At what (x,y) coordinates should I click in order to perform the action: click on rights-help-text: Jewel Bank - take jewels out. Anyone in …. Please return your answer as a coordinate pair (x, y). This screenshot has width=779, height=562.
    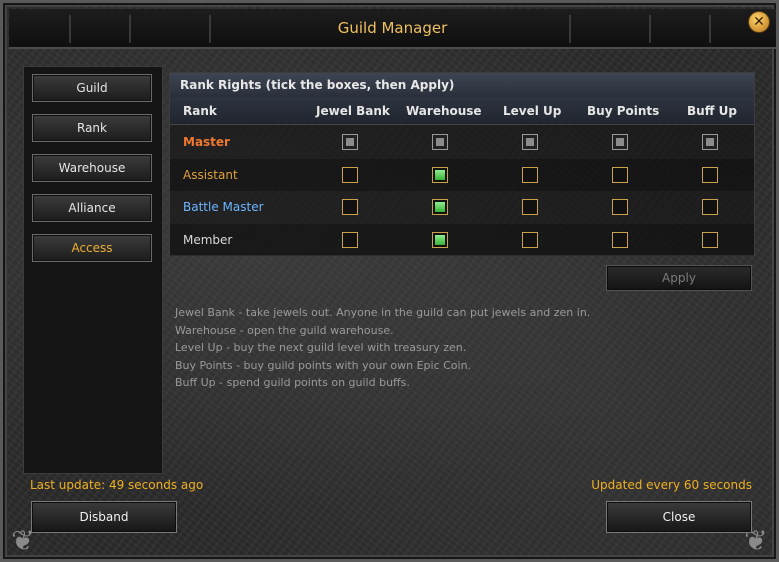
    Looking at the image, I should click on (385, 348).